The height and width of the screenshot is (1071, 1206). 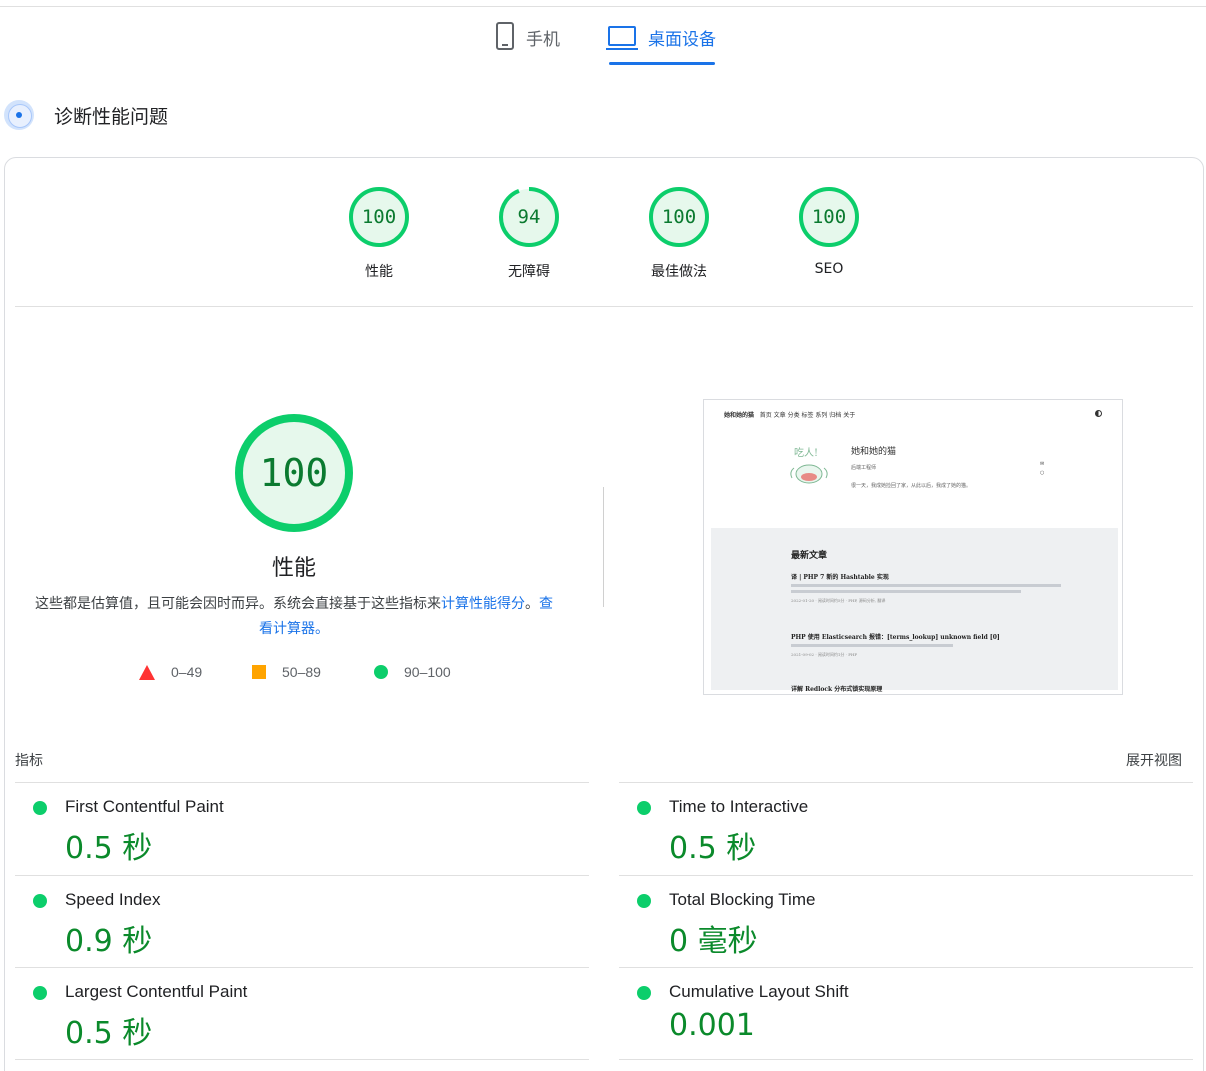 What do you see at coordinates (679, 272) in the screenshot?
I see `gauge-label: 最佳做法` at bounding box center [679, 272].